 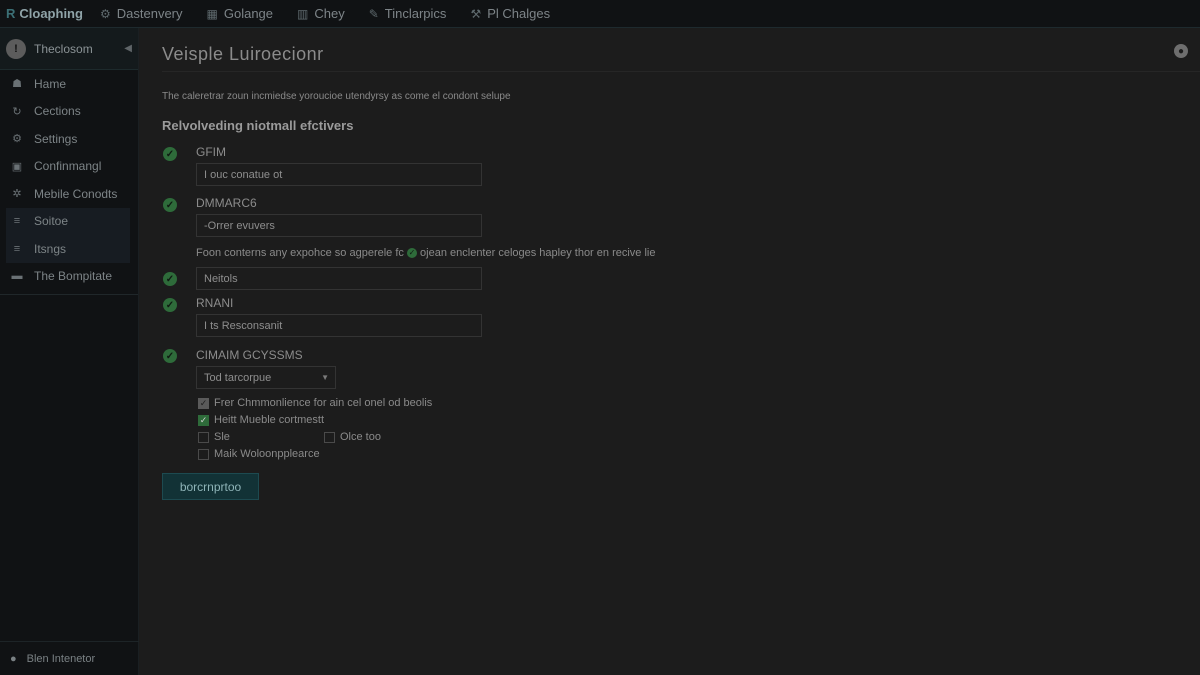 I want to click on brand-logo-icon: R, so click(x=11, y=13).